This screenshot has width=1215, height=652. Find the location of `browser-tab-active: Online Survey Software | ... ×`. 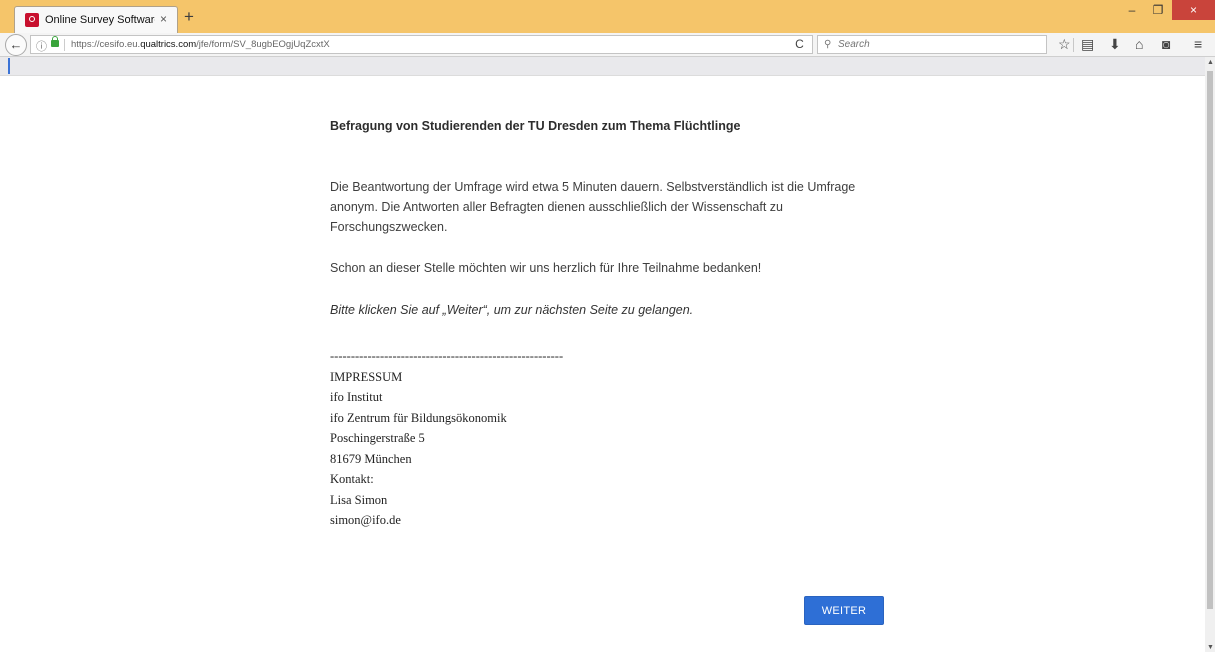

browser-tab-active: Online Survey Software | ... × is located at coordinates (96, 19).